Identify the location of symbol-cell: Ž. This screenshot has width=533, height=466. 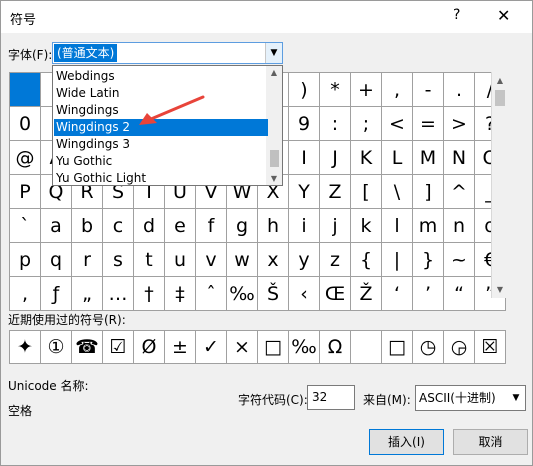
(366, 293).